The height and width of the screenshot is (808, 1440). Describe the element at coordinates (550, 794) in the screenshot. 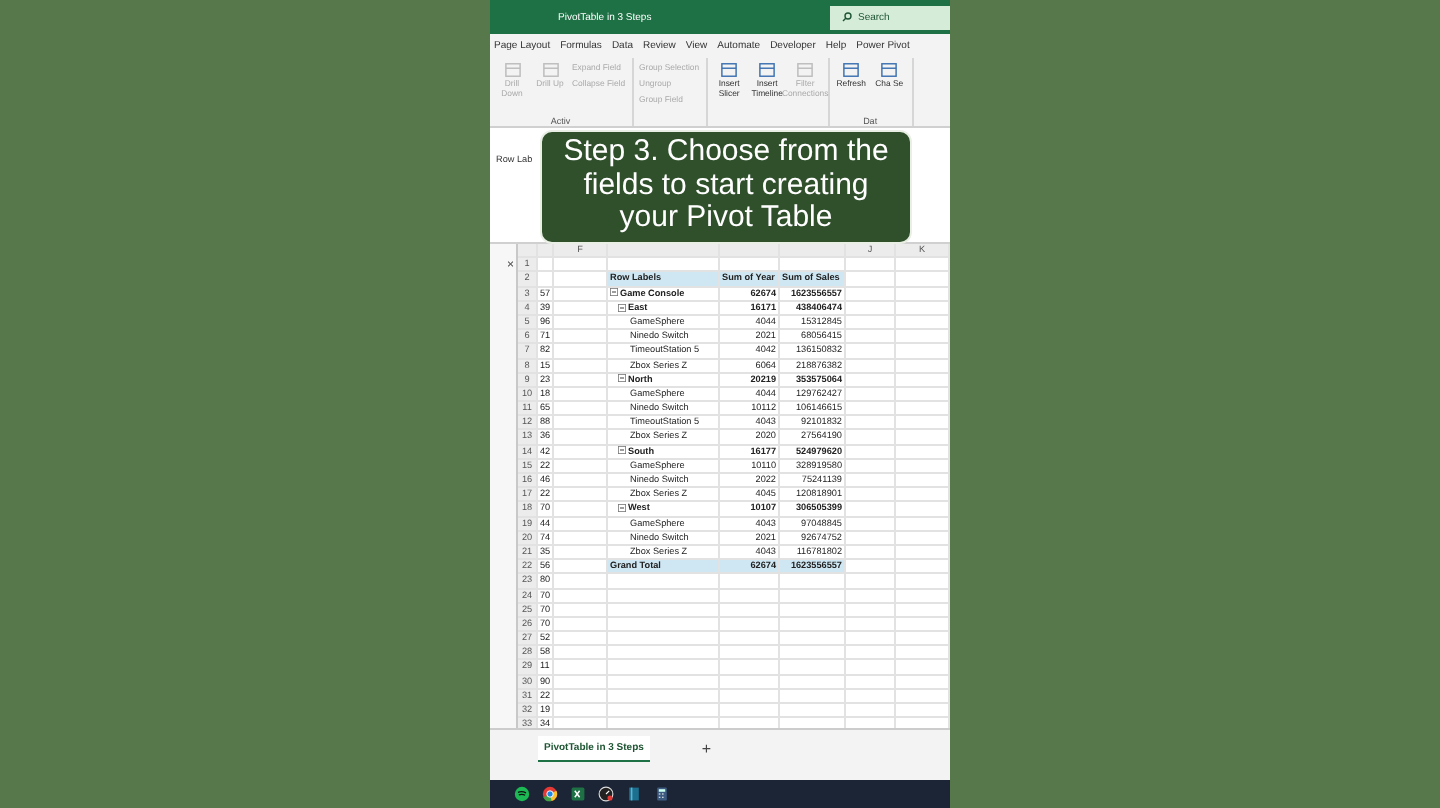

I see `browser-icon` at that location.